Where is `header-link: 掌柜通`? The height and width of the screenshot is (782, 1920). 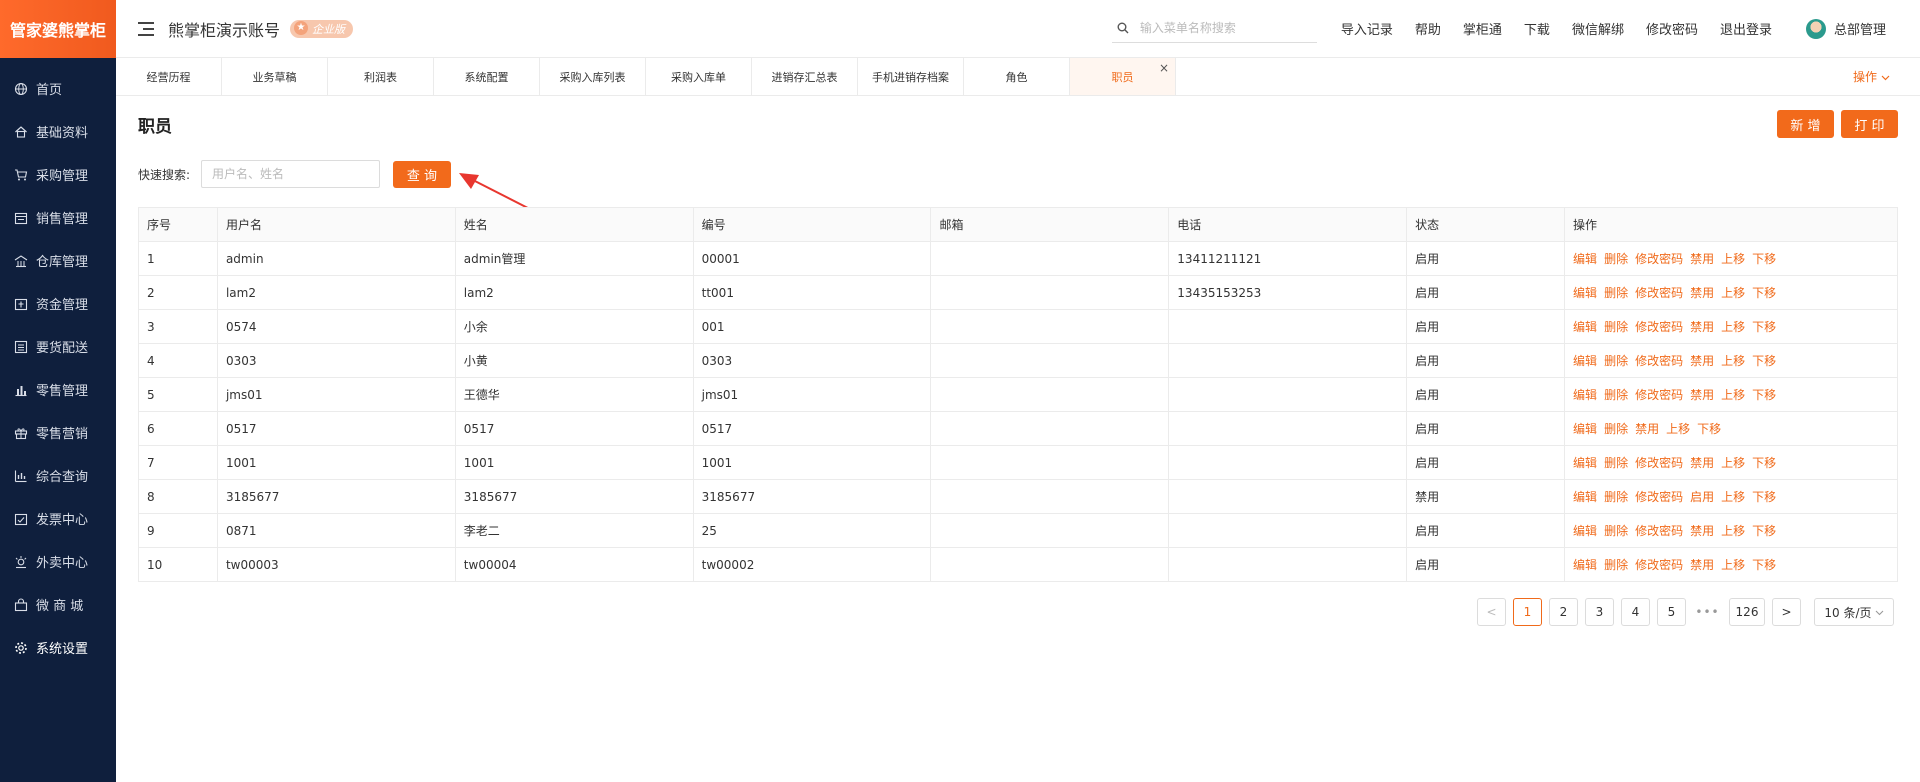 header-link: 掌柜通 is located at coordinates (1482, 28).